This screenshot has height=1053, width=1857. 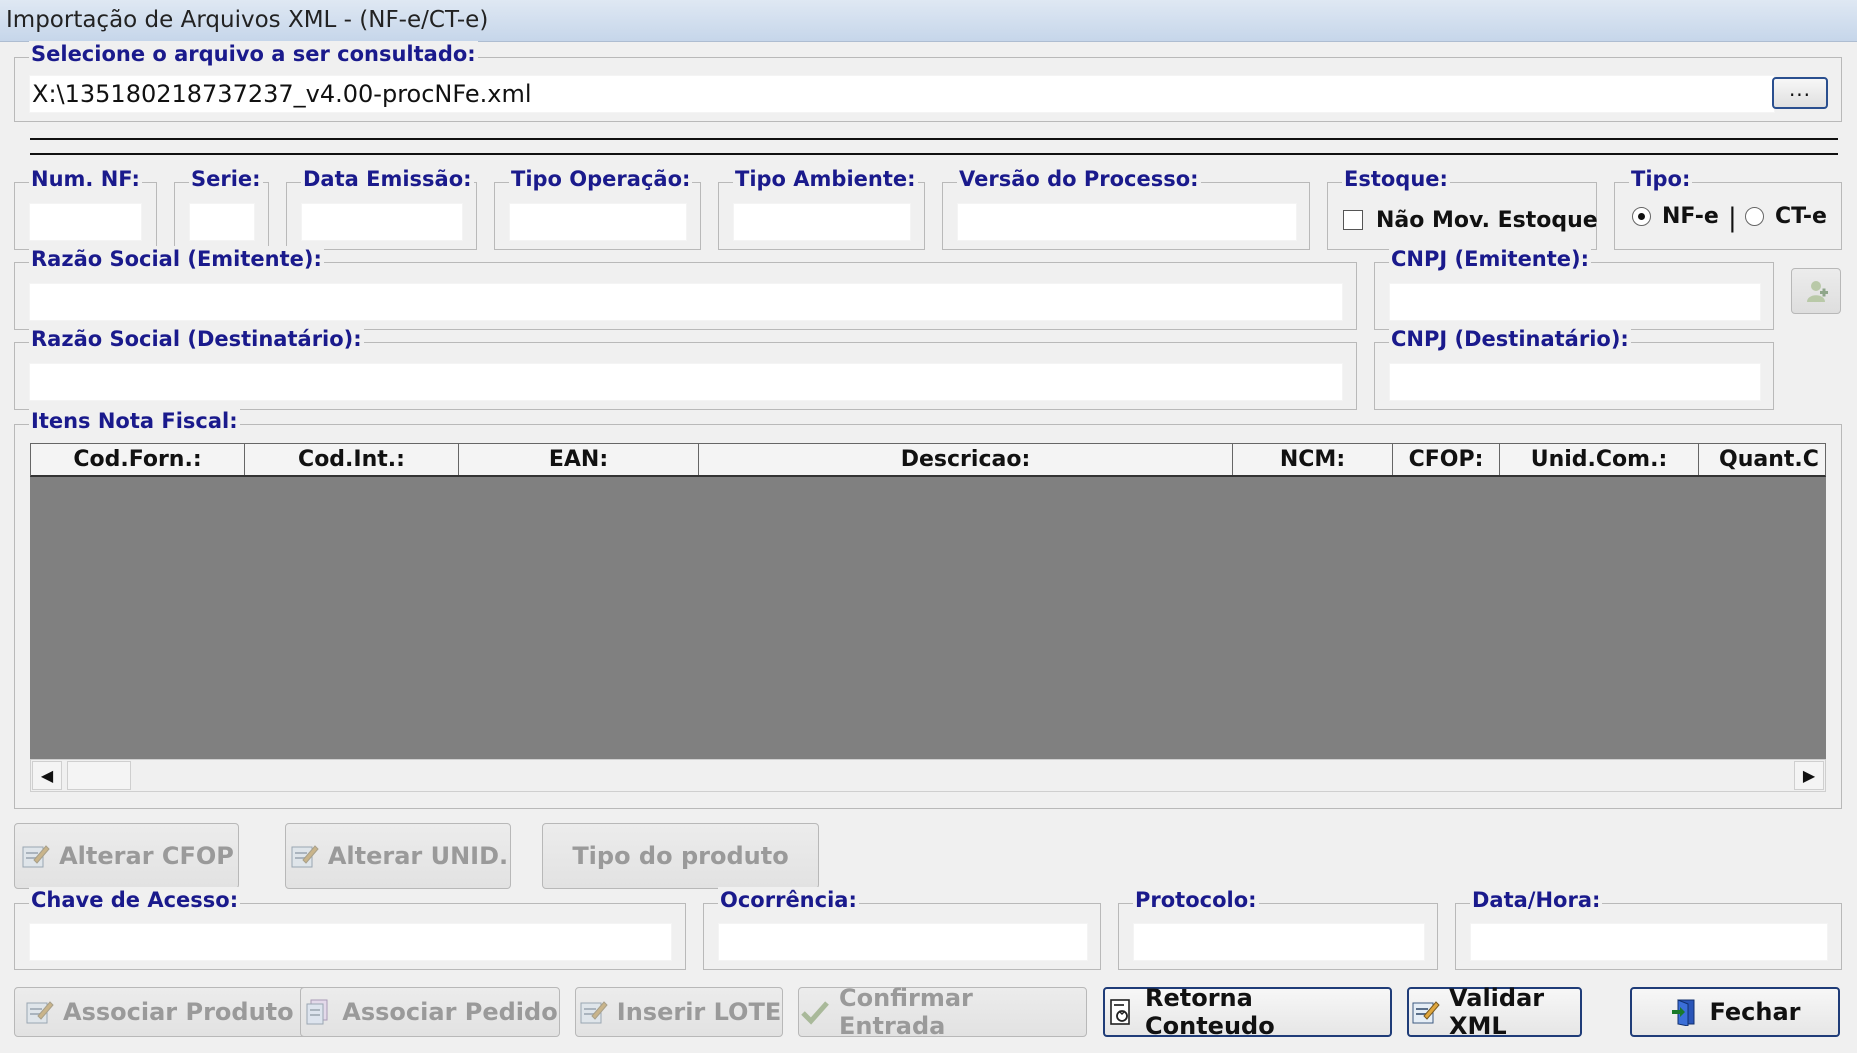 I want to click on chave-acesso-field, so click(x=350, y=942).